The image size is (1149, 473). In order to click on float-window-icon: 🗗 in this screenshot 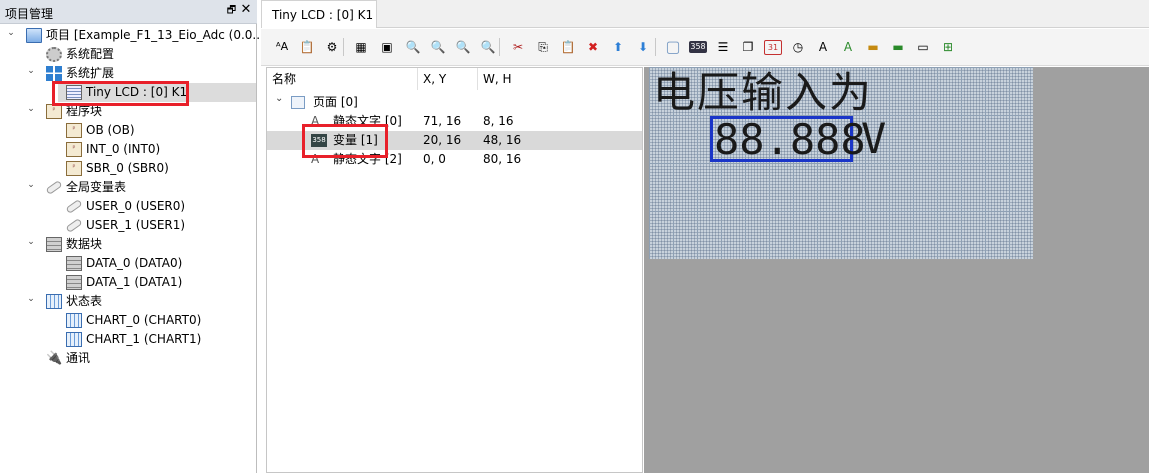, I will do `click(231, 10)`.